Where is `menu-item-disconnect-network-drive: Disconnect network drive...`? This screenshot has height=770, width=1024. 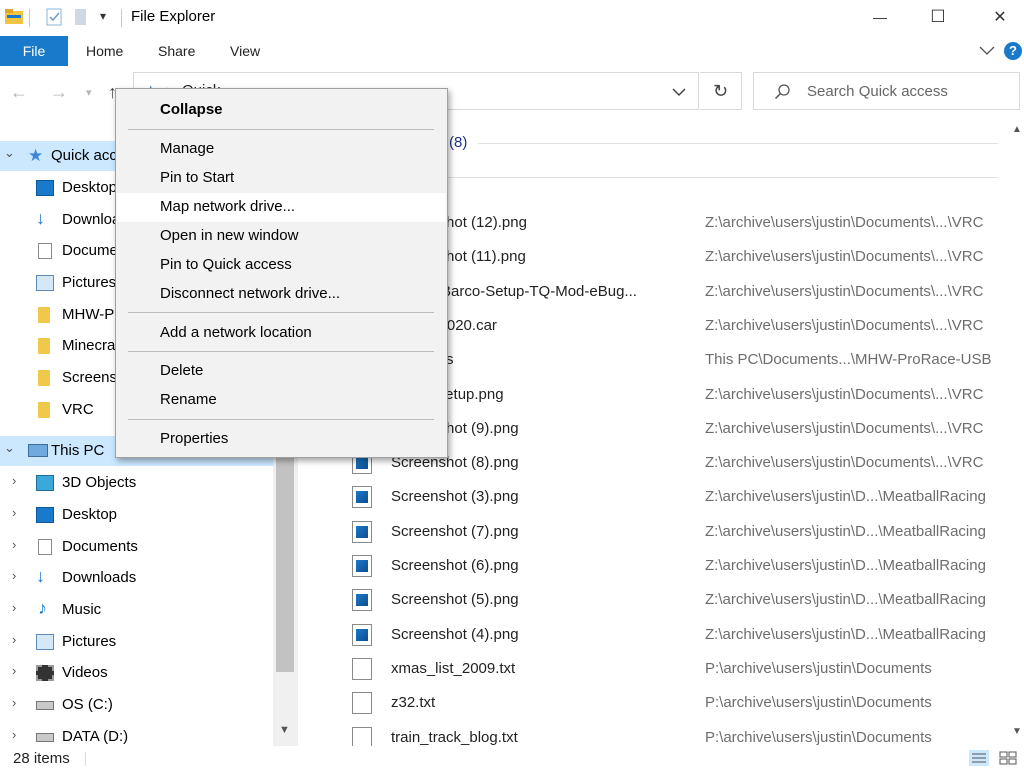
menu-item-disconnect-network-drive: Disconnect network drive... is located at coordinates (281, 294).